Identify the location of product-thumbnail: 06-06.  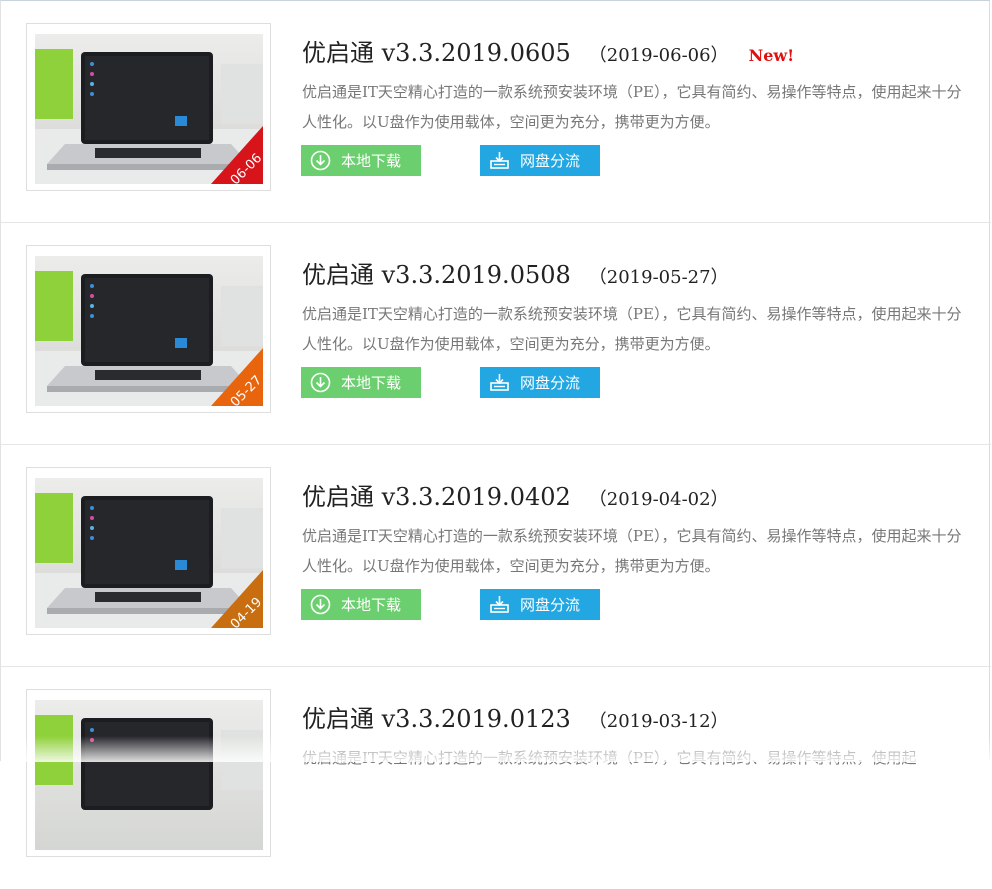
(148, 107).